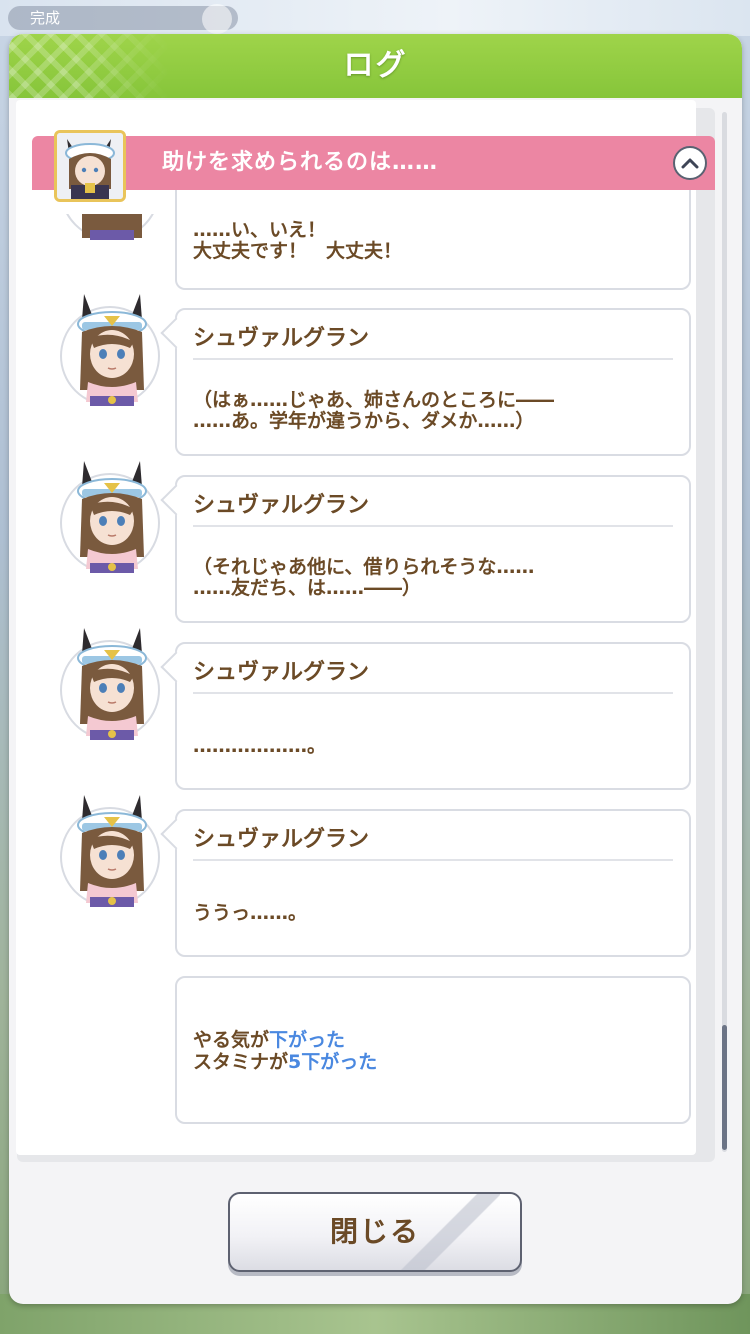 Image resolution: width=750 pixels, height=1334 pixels. I want to click on close-button-label: 閉じる, so click(374, 1231).